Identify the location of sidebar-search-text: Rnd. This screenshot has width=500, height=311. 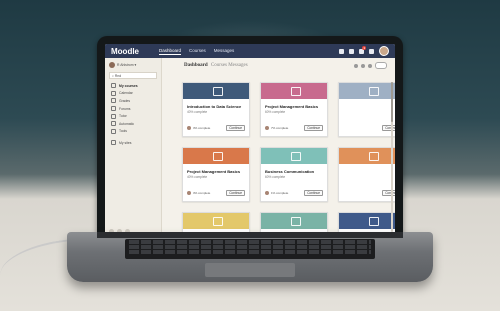
(118, 75).